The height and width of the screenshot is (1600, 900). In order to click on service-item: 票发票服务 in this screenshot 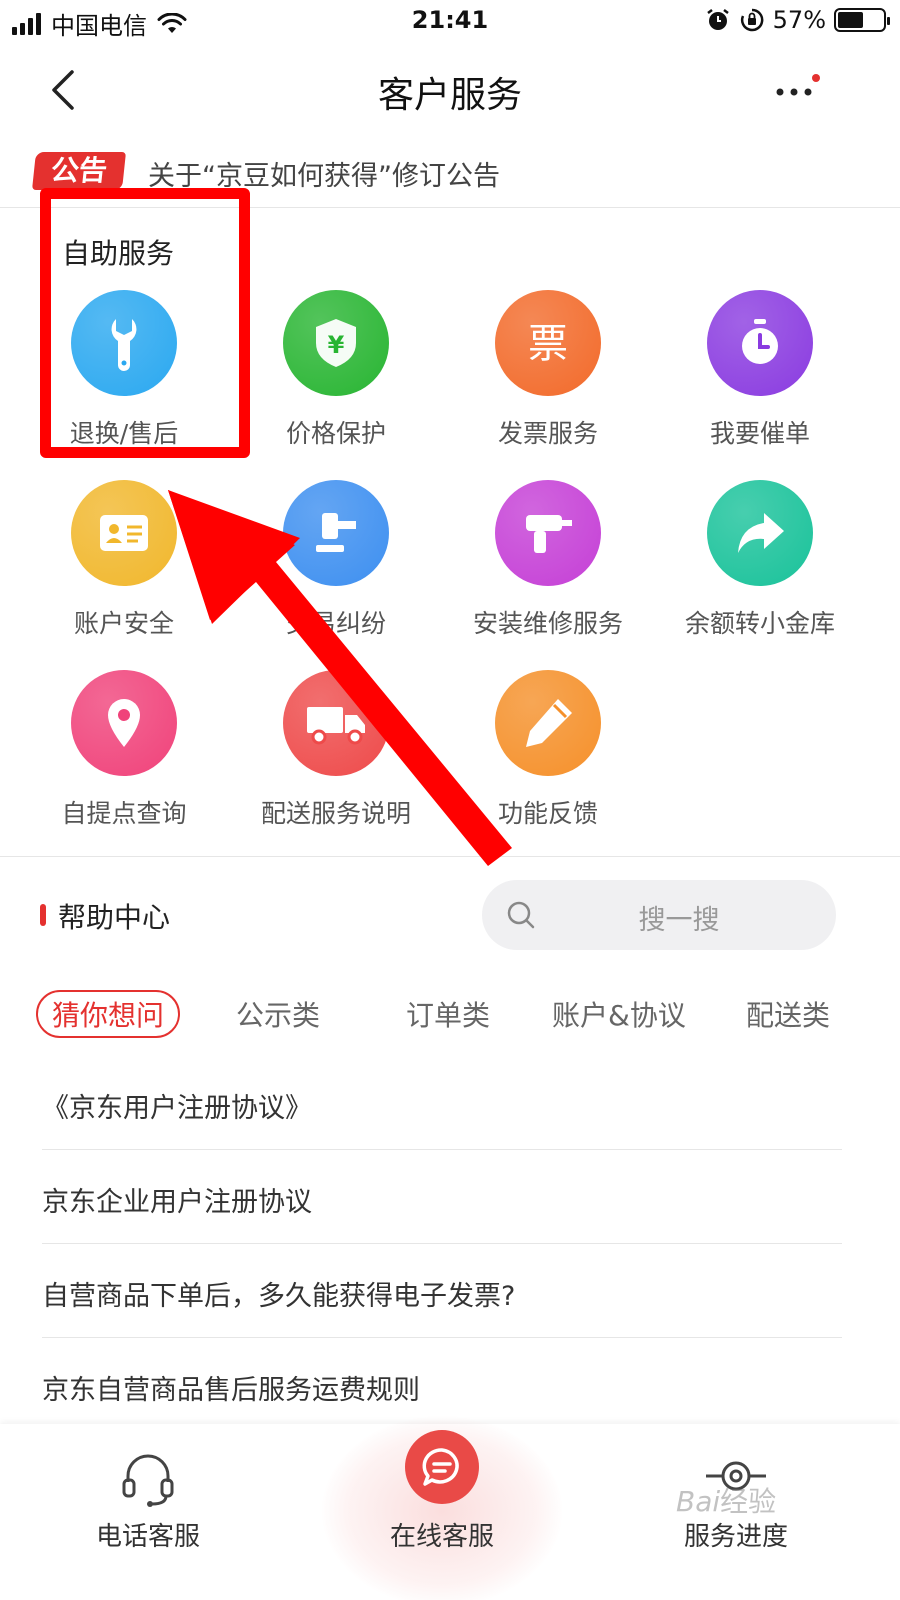, I will do `click(548, 380)`.